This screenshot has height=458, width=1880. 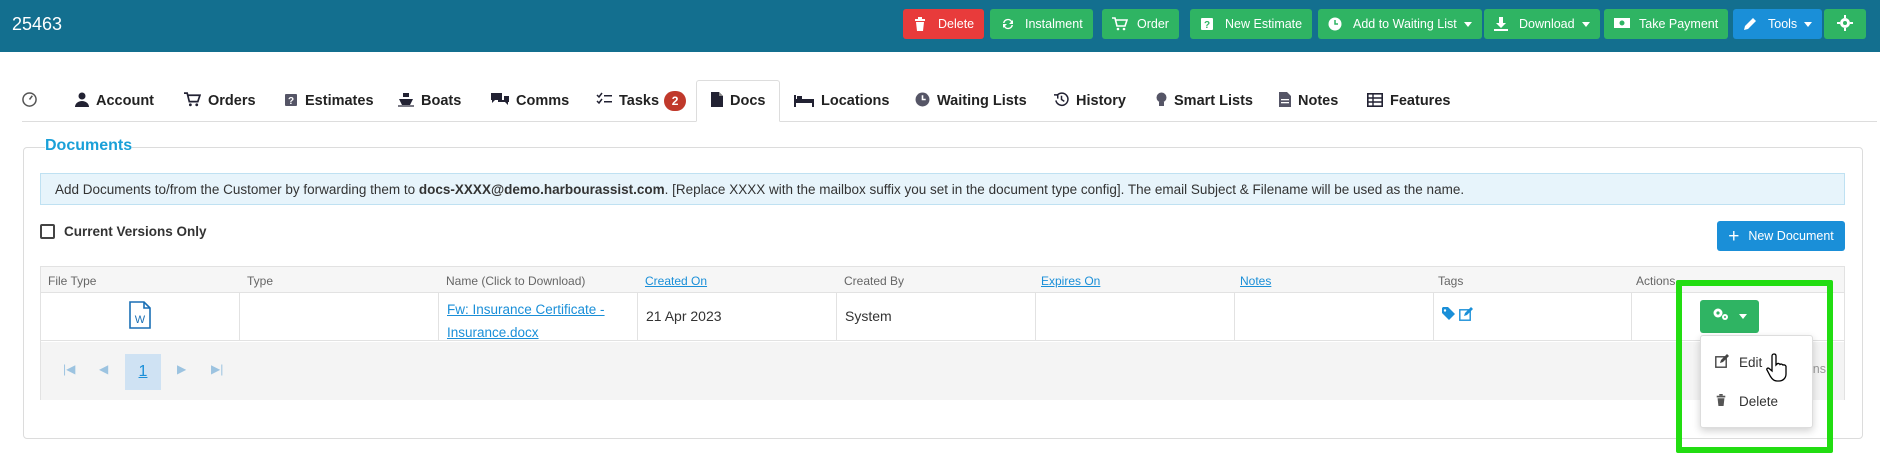 I want to click on tab-boats-label: Boats, so click(x=441, y=101).